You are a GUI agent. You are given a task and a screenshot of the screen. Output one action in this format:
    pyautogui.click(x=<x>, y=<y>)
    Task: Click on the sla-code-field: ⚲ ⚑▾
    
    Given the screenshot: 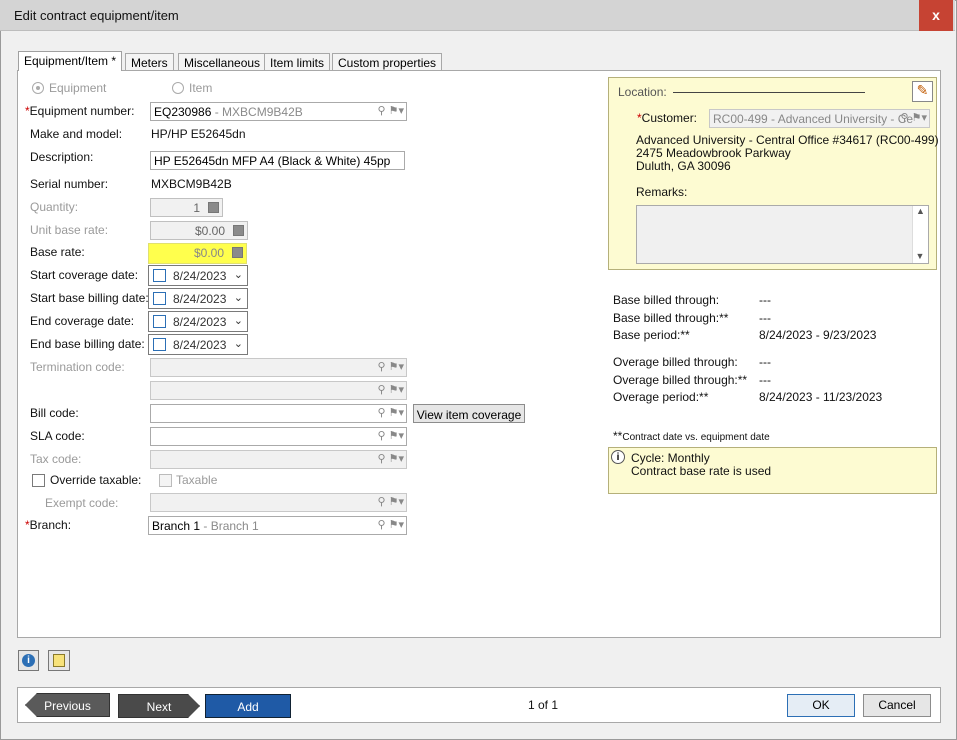 What is the action you would take?
    pyautogui.click(x=278, y=436)
    